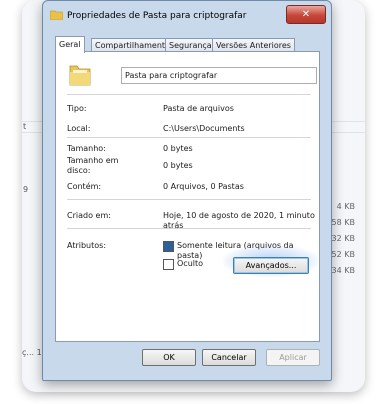 The image size is (379, 404). What do you see at coordinates (306, 14) in the screenshot?
I see `close-button: ✕` at bounding box center [306, 14].